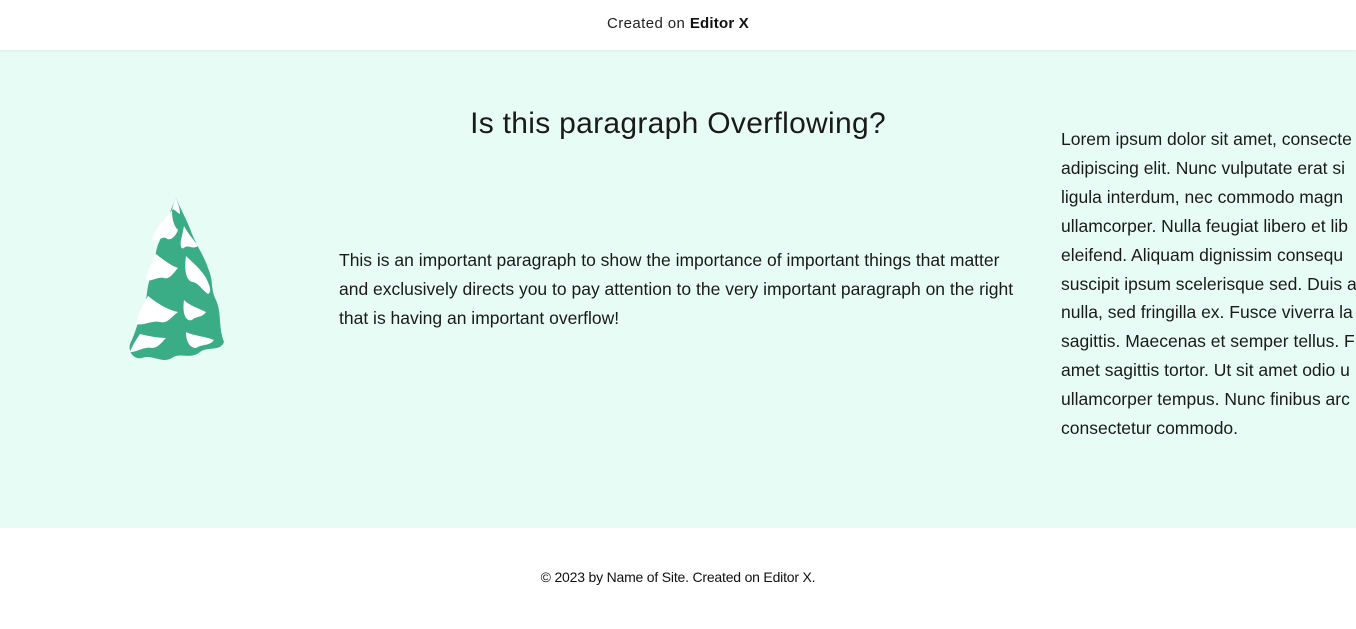 Image resolution: width=1356 pixels, height=629 pixels. I want to click on paragraph-line: Lorem ipsum dolor sit amet, consecte, so click(1206, 139).